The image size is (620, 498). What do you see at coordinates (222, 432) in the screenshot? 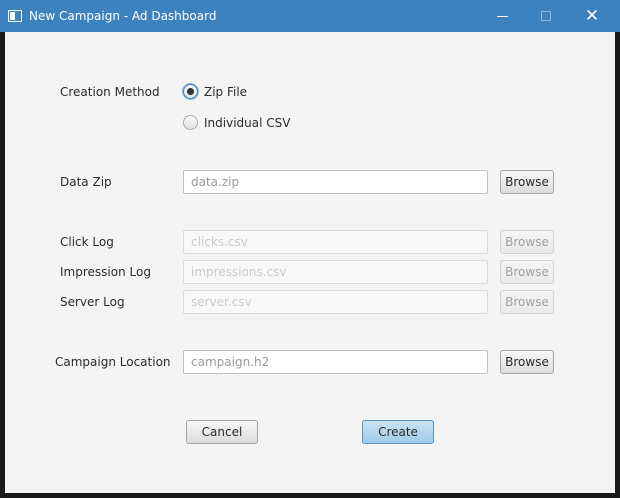
I see `cancel-button: Cancel` at bounding box center [222, 432].